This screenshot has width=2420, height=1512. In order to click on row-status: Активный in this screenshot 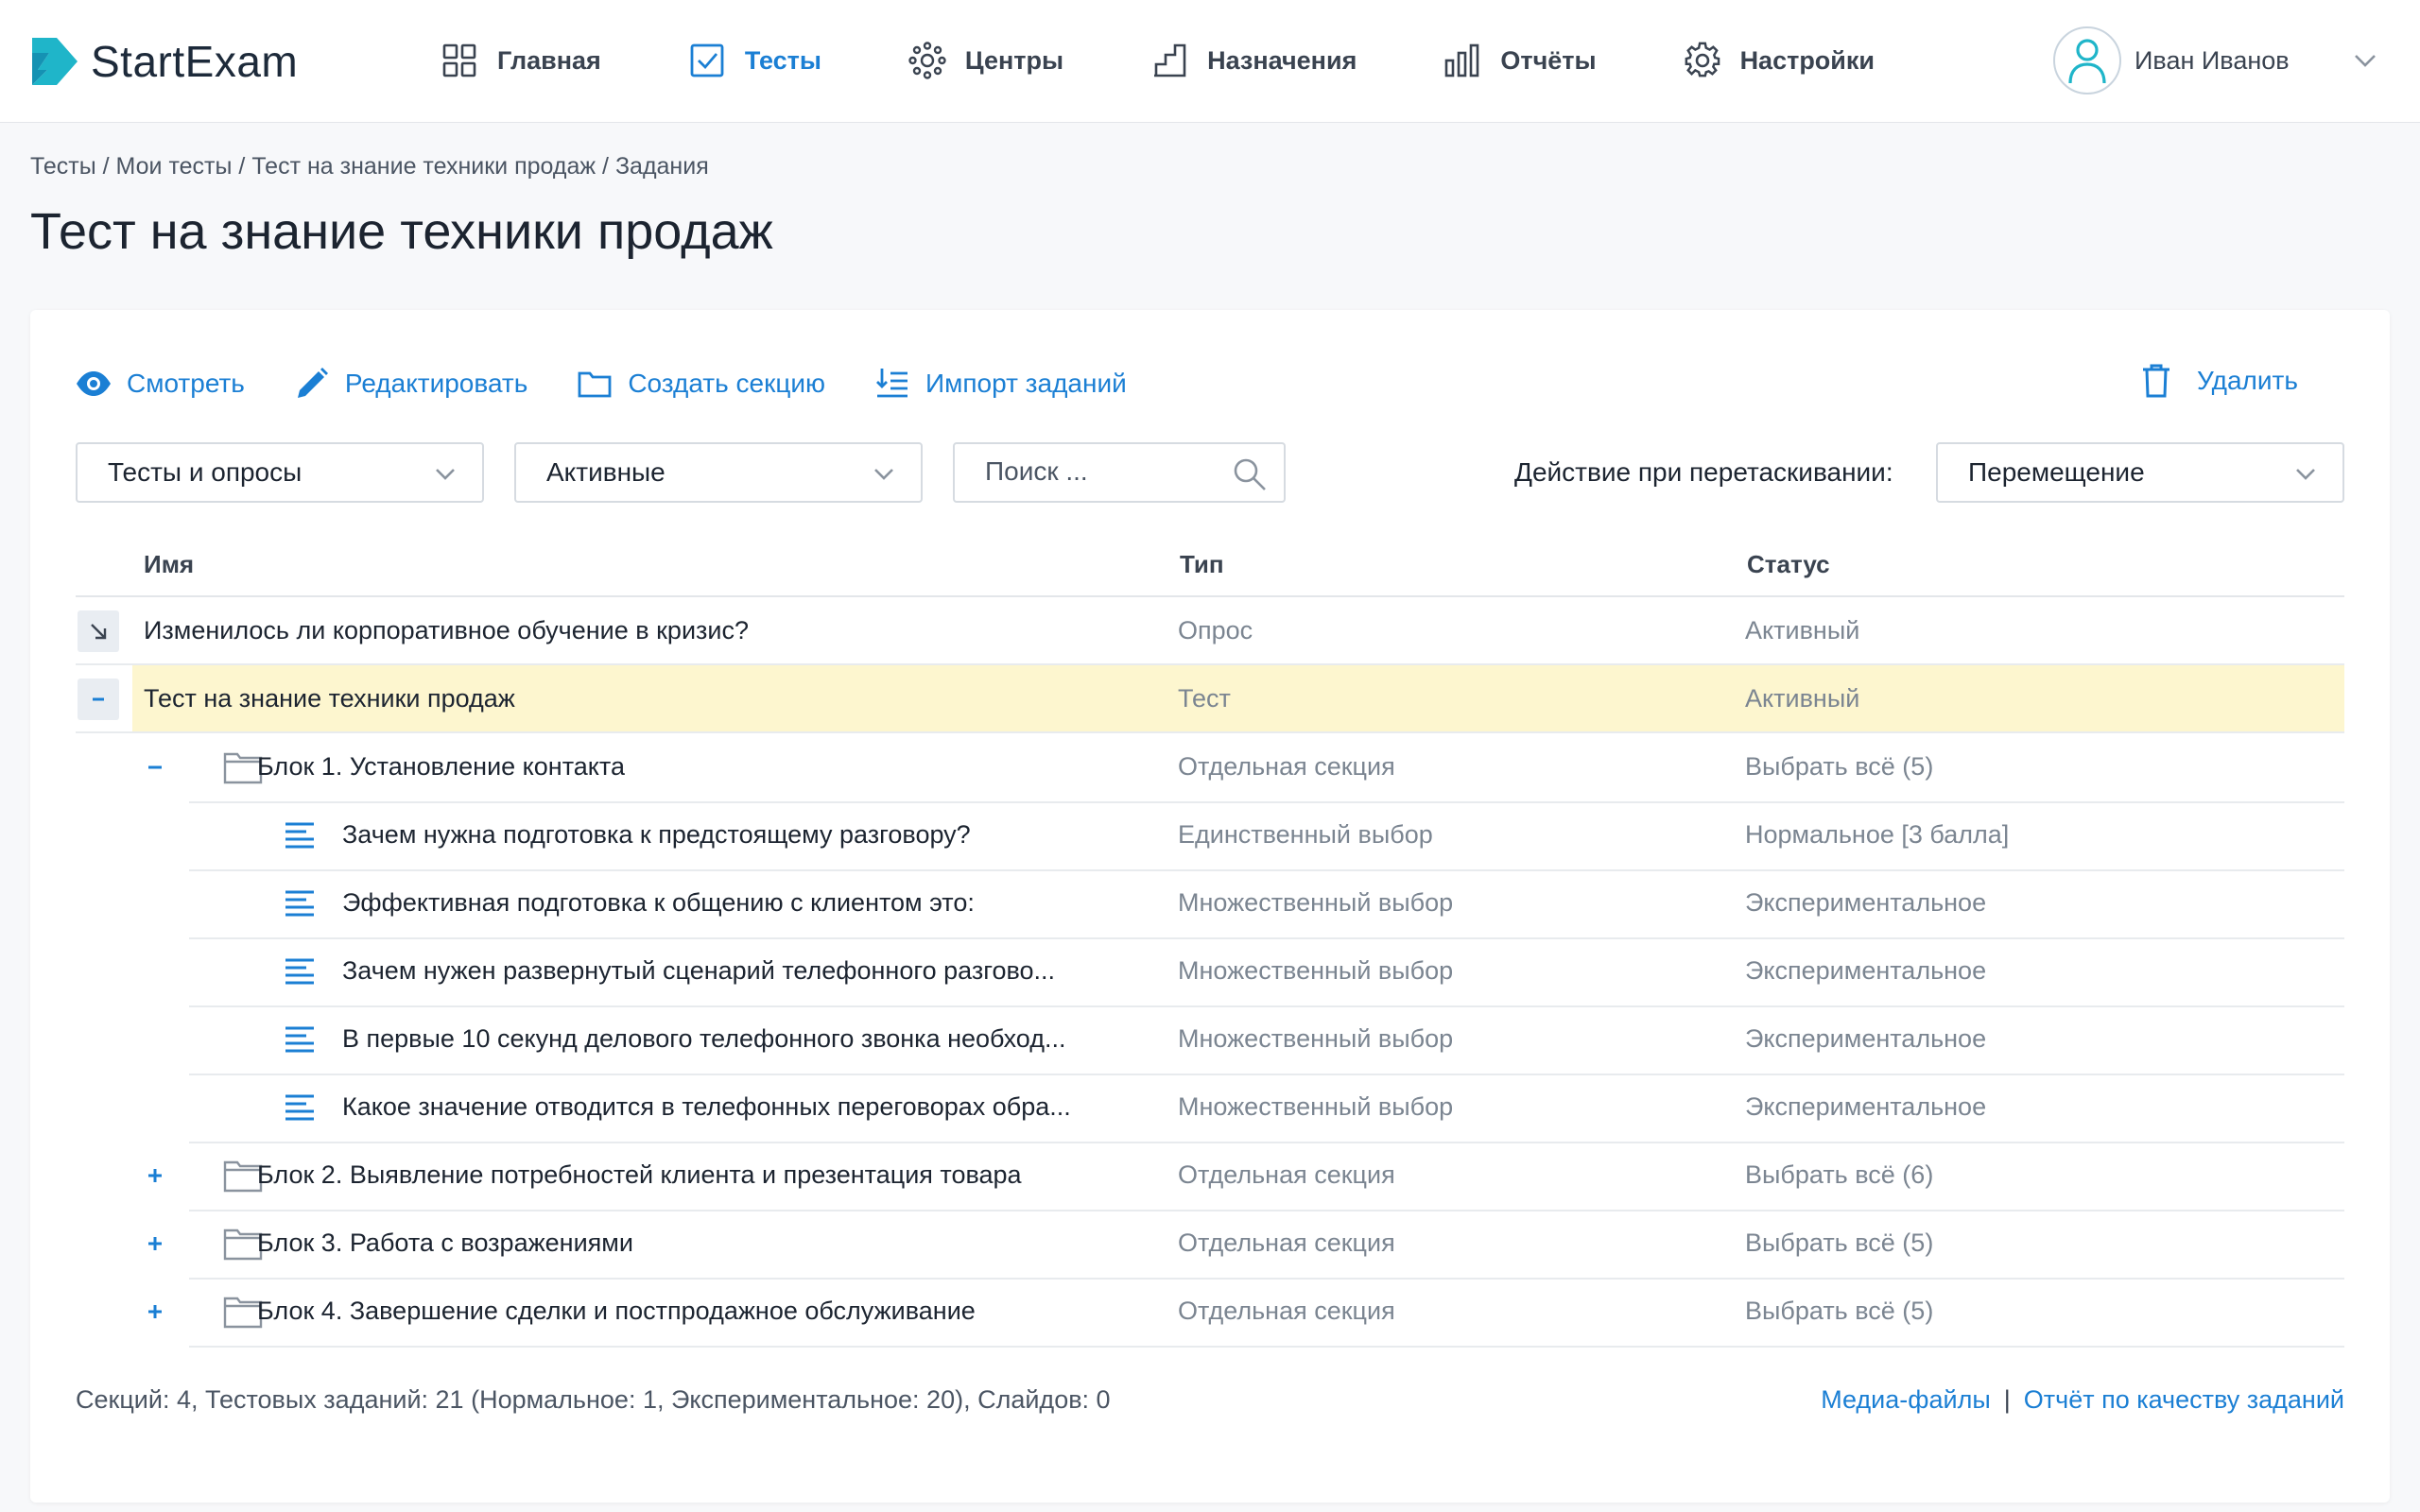, I will do `click(1802, 630)`.